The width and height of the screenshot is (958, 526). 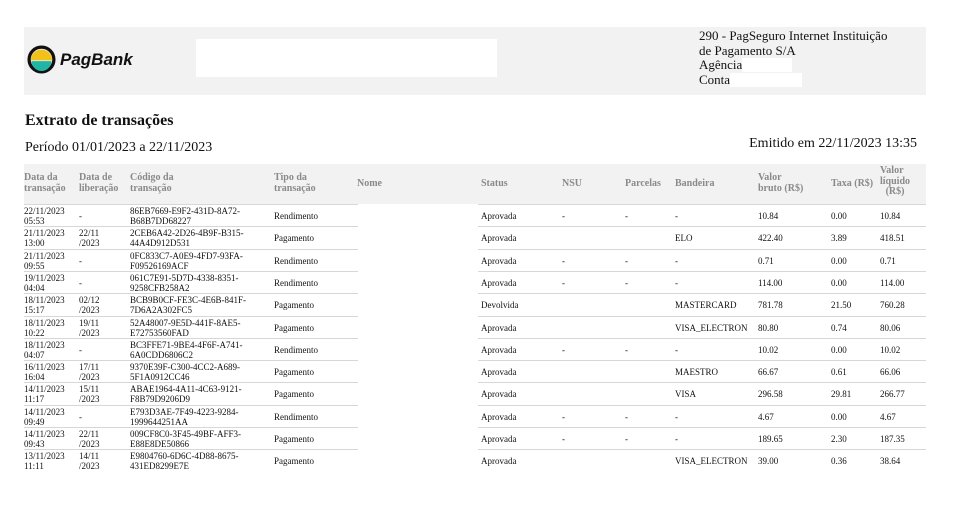 What do you see at coordinates (290, 177) in the screenshot?
I see `column-header-line: Tipo da` at bounding box center [290, 177].